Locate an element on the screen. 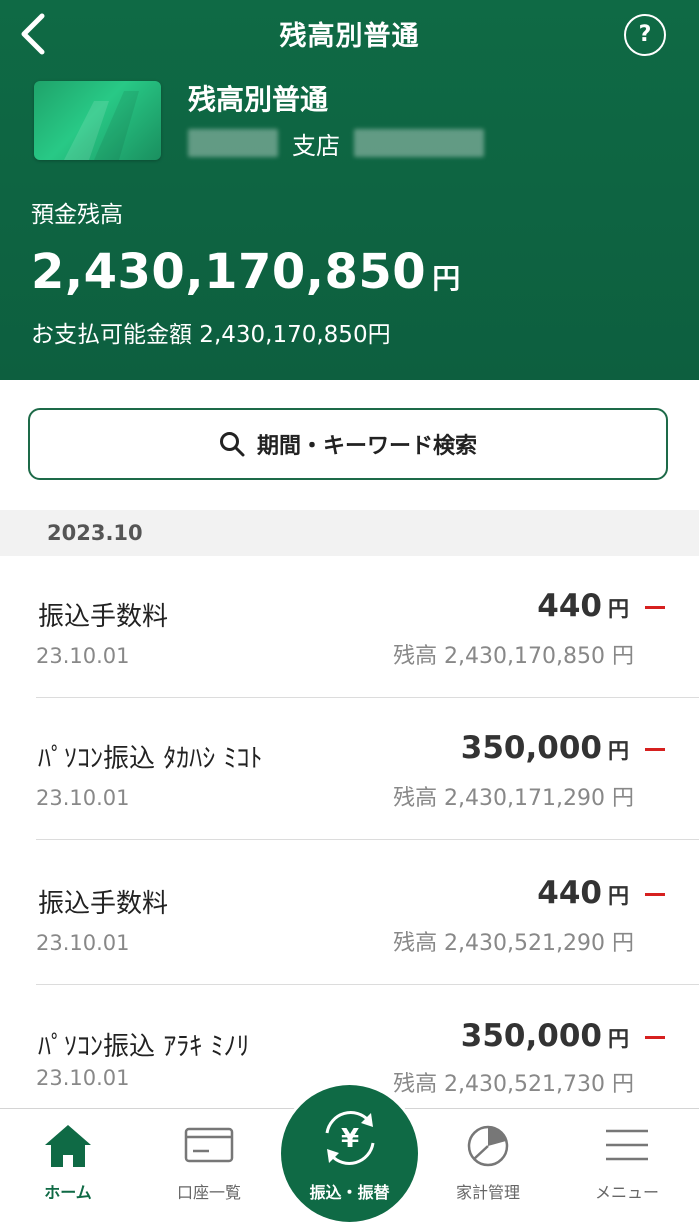 The height and width of the screenshot is (1222, 699). search-label: 期間・キーワード検索 is located at coordinates (366, 446).